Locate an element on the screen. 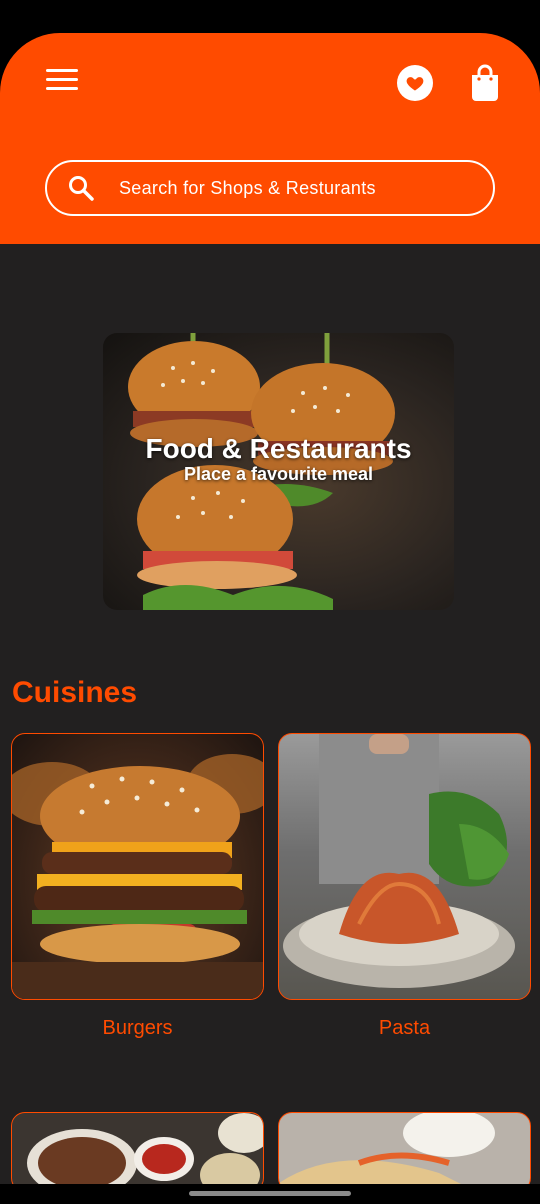 The height and width of the screenshot is (1204, 540). favorites-button is located at coordinates (415, 83).